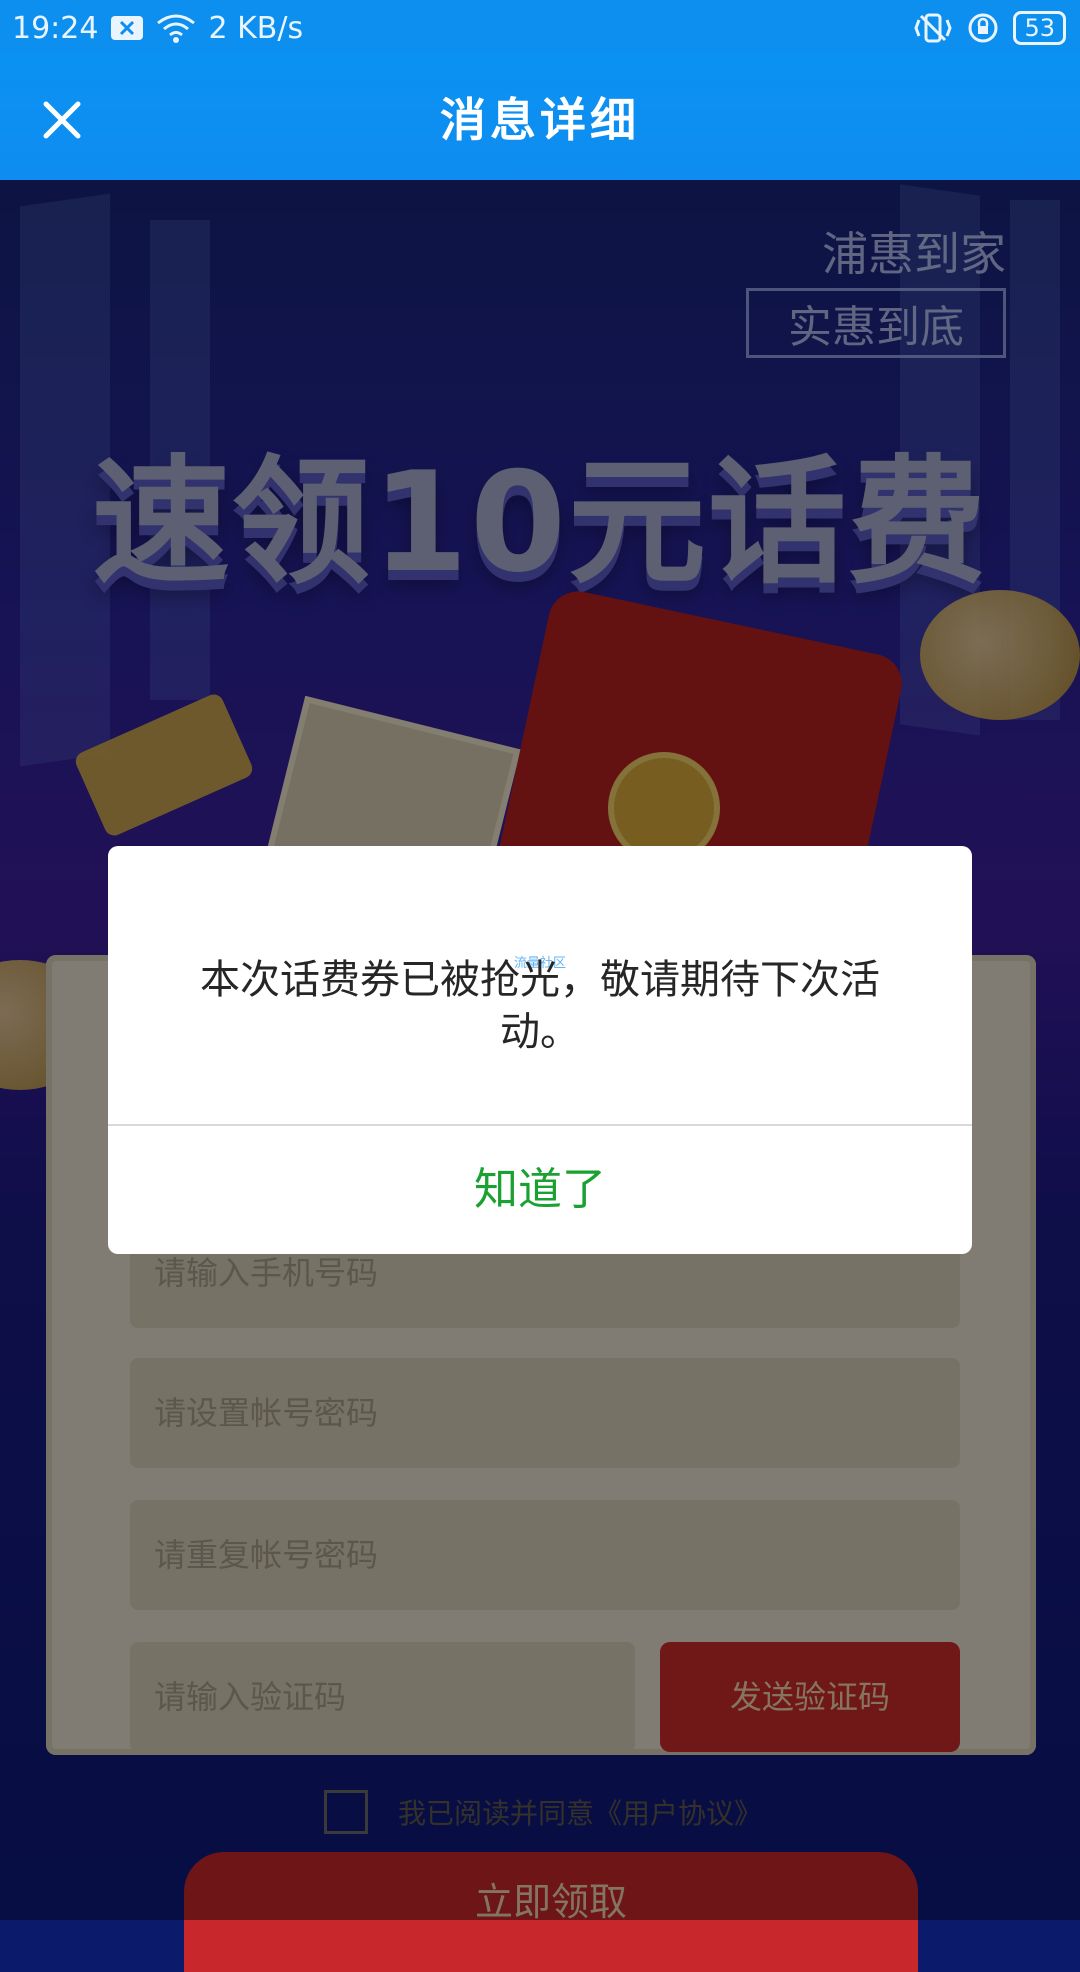 This screenshot has height=1972, width=1080. I want to click on status-left: 19:24 2 KB/s, so click(157, 28).